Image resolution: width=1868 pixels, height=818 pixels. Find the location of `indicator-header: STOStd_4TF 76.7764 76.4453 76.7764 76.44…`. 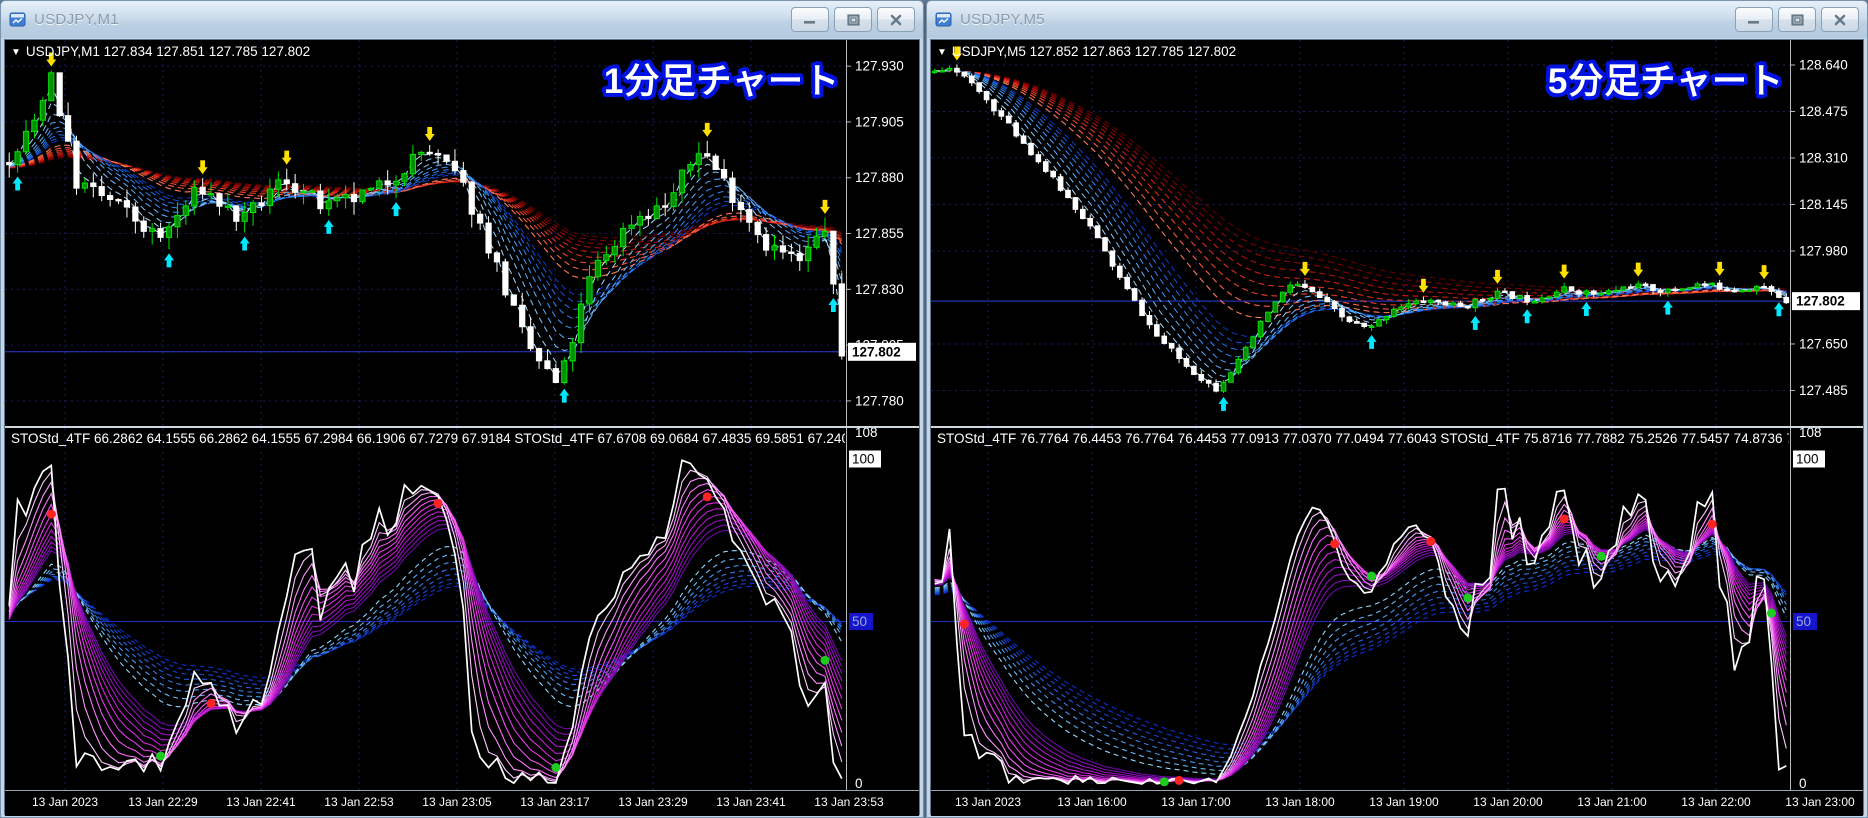

indicator-header: STOStd_4TF 76.7764 76.4453 76.7764 76.44… is located at coordinates (1363, 438).